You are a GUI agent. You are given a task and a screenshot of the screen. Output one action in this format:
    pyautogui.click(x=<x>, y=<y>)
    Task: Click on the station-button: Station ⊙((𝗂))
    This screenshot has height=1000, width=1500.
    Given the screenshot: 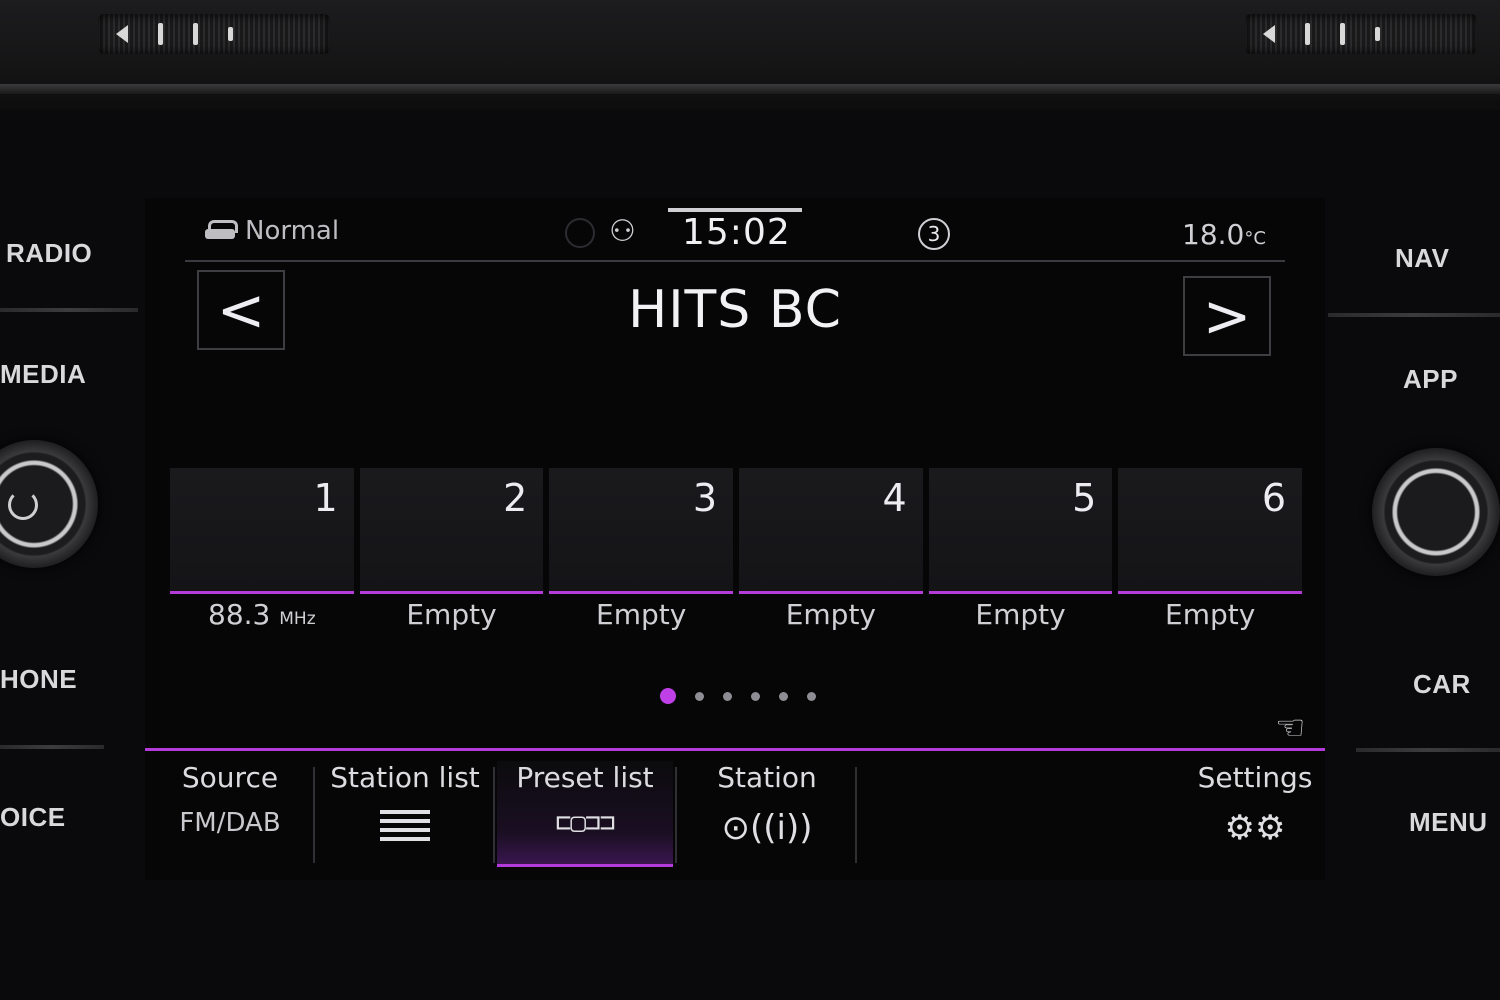 What is the action you would take?
    pyautogui.click(x=767, y=814)
    